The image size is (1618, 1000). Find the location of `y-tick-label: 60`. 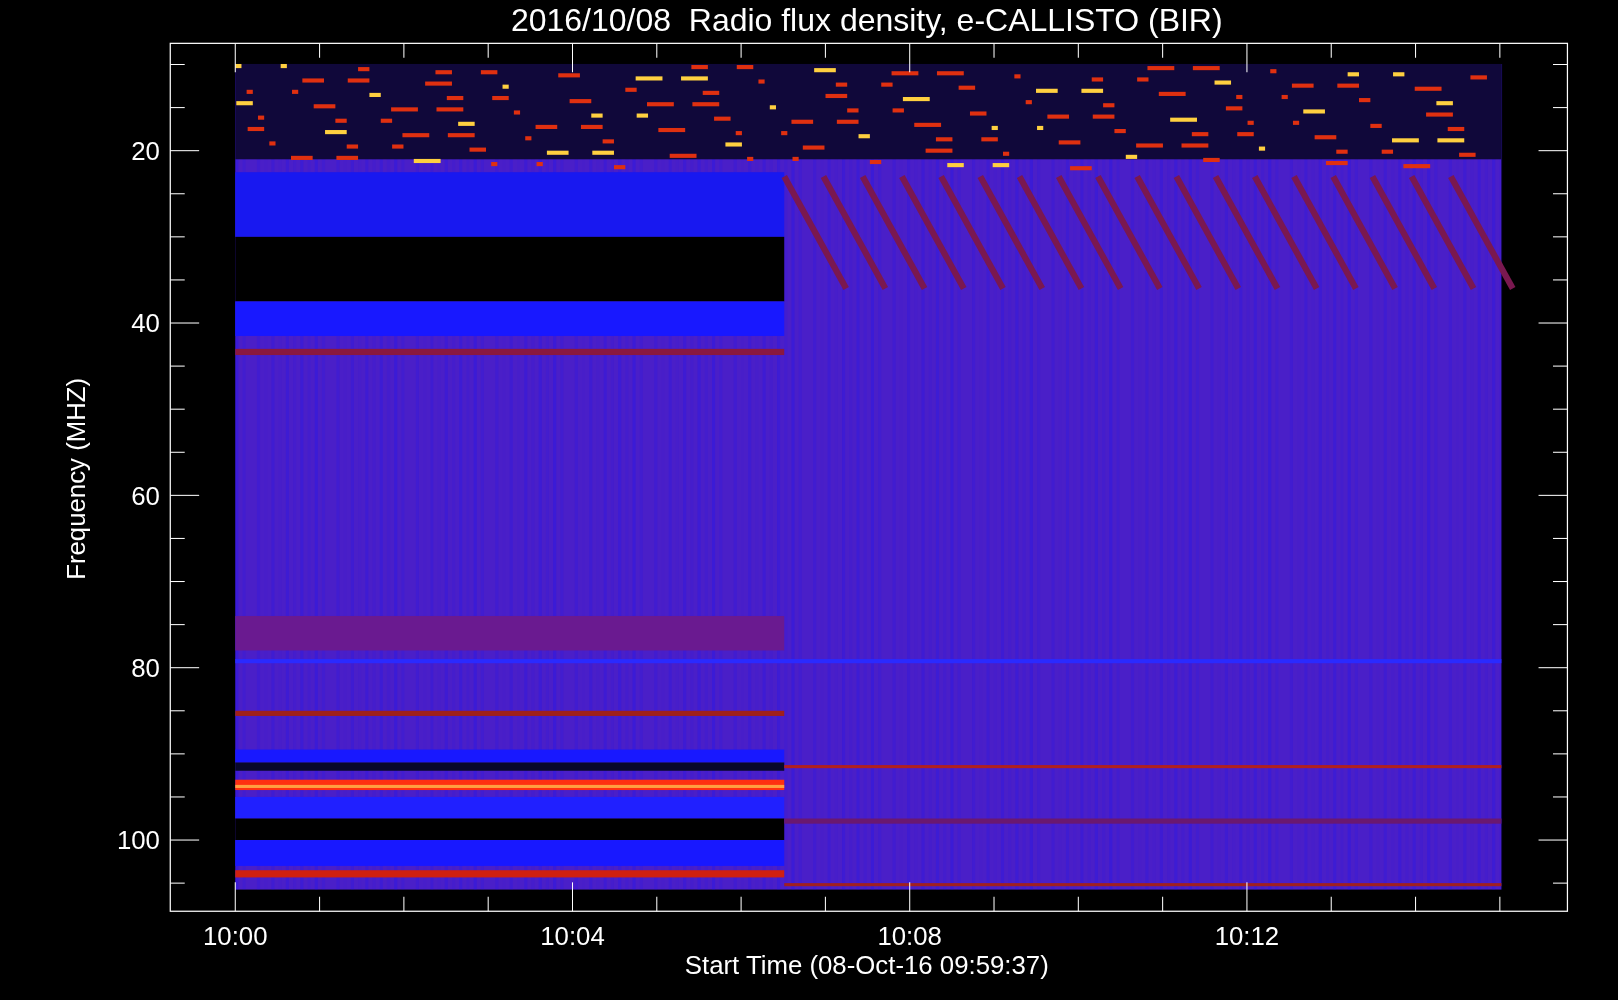

y-tick-label: 60 is located at coordinates (145, 495).